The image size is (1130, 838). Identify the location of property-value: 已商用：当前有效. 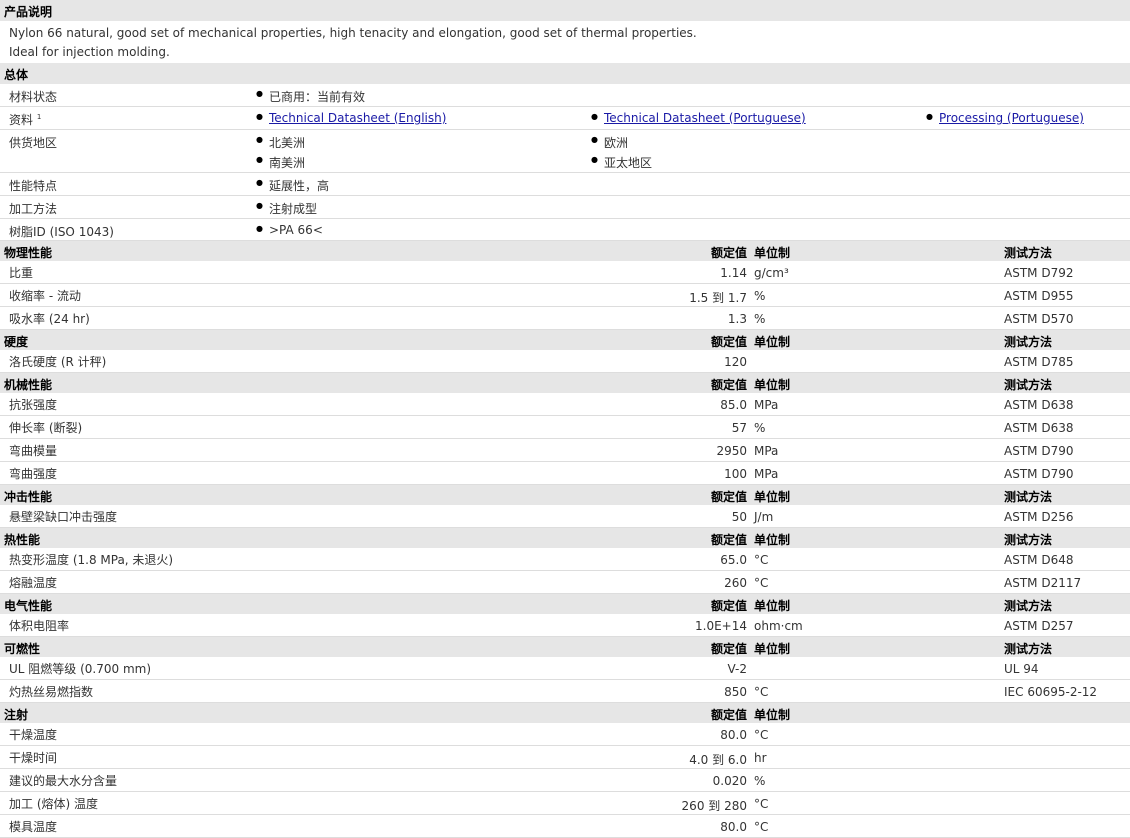
(310, 96).